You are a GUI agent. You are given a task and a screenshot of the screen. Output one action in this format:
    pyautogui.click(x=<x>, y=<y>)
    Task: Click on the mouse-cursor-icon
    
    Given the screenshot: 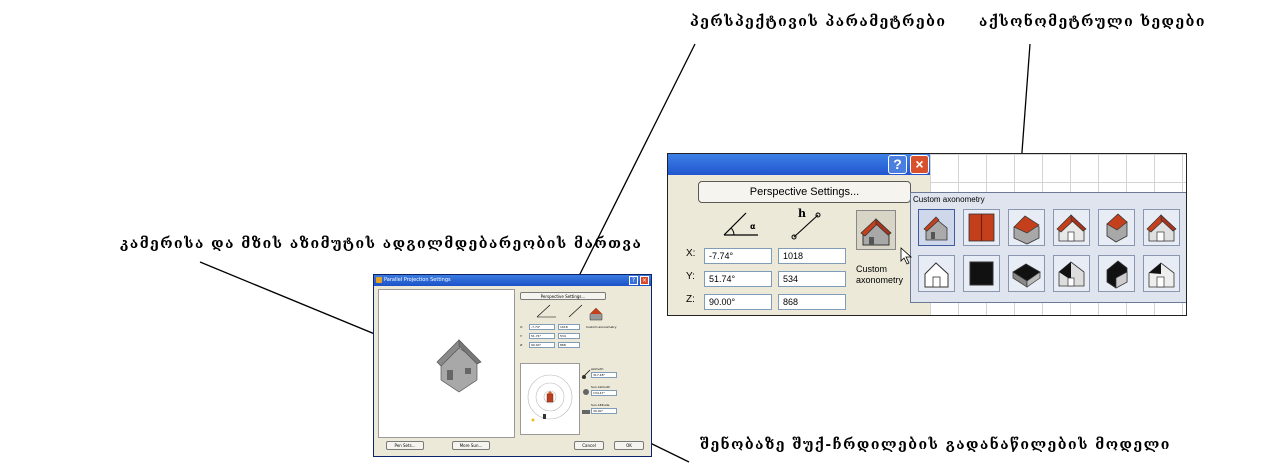 What is the action you would take?
    pyautogui.click(x=906, y=256)
    